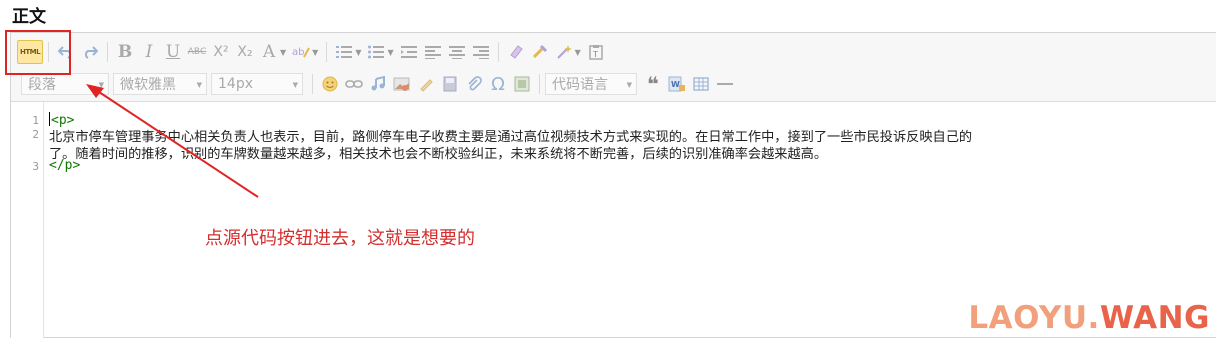 Image resolution: width=1216 pixels, height=338 pixels. I want to click on annotation-text: 点源代码按钮进去，这就是想要的, so click(340, 238).